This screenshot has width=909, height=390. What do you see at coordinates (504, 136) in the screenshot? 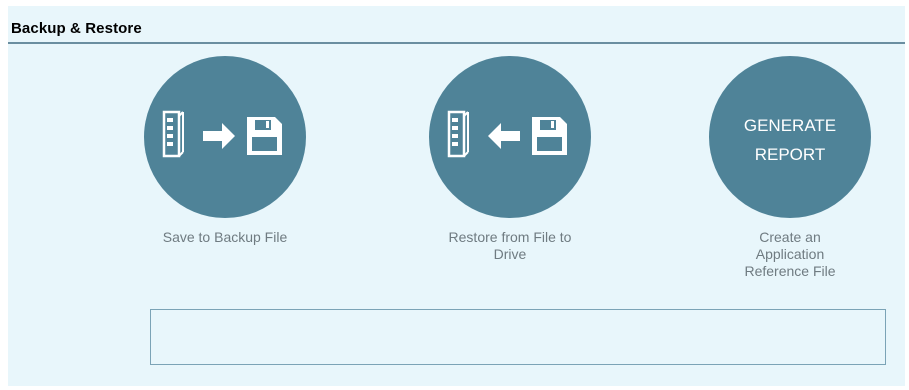
I see `arrow-left-icon` at bounding box center [504, 136].